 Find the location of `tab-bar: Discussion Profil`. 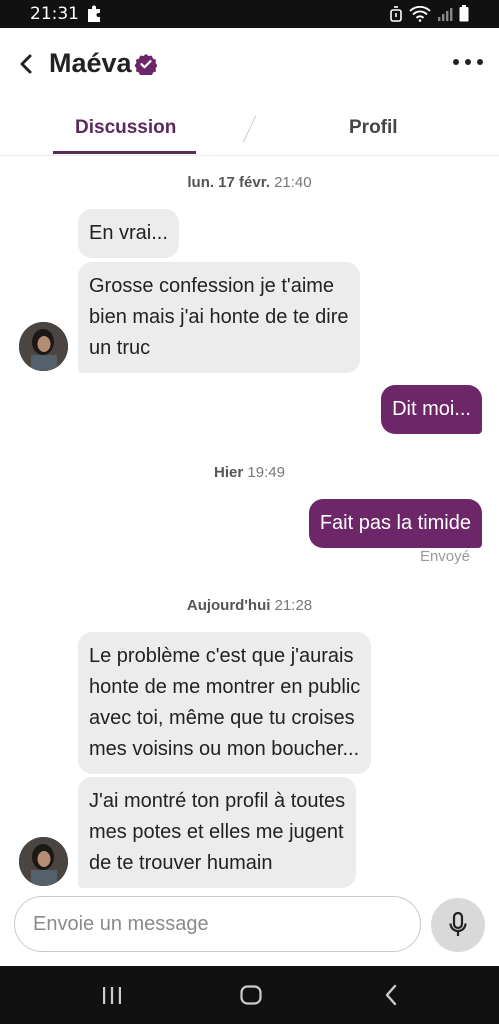

tab-bar: Discussion Profil is located at coordinates (249, 128).